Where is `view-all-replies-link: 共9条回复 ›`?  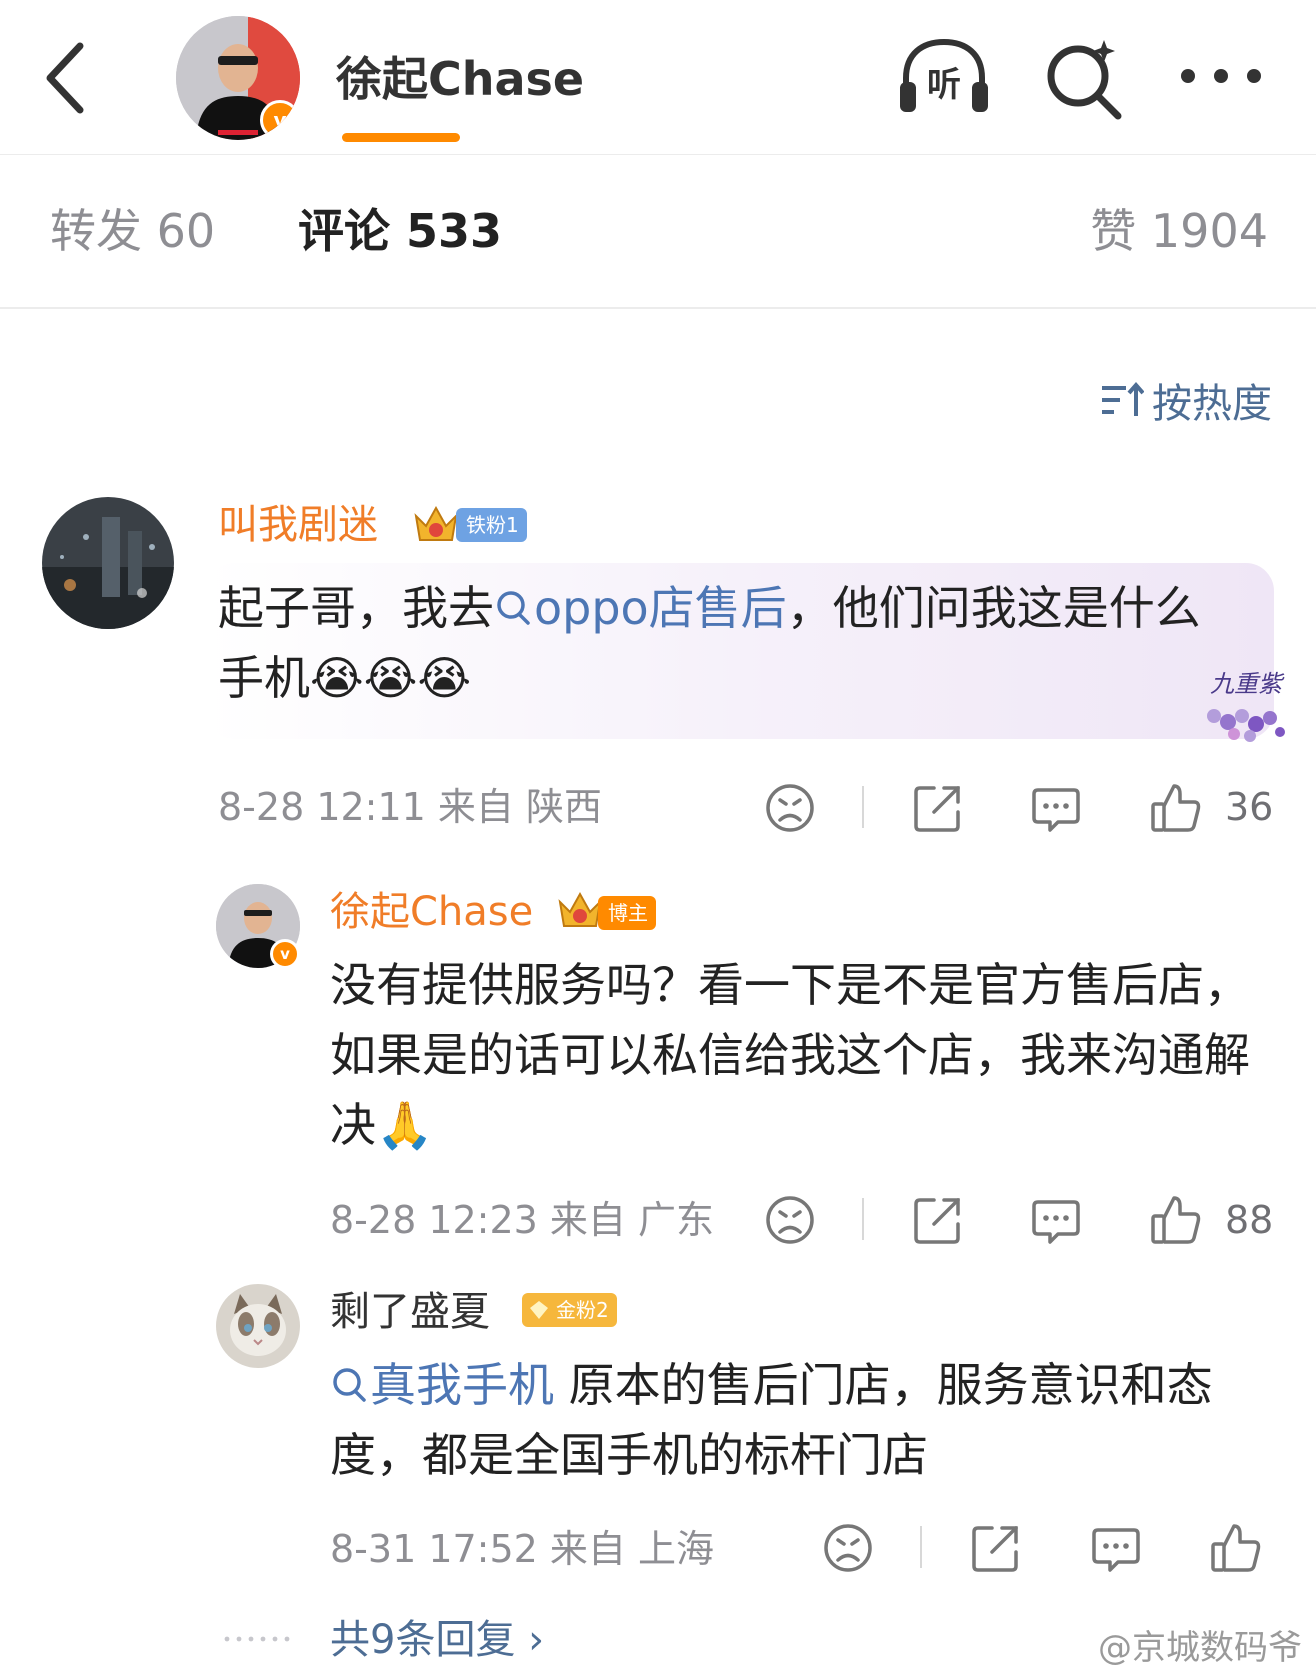
view-all-replies-link: 共9条回复 › is located at coordinates (437, 1640).